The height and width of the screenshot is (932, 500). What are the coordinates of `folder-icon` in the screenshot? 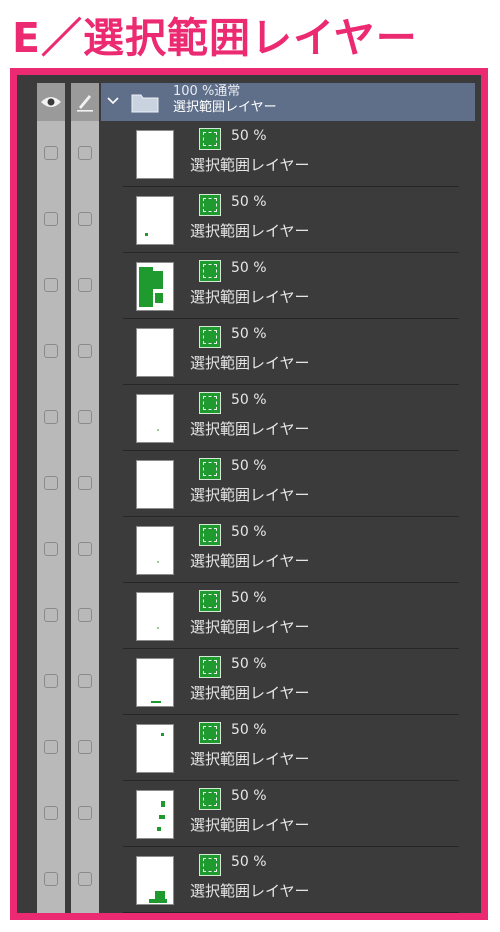 It's located at (145, 103).